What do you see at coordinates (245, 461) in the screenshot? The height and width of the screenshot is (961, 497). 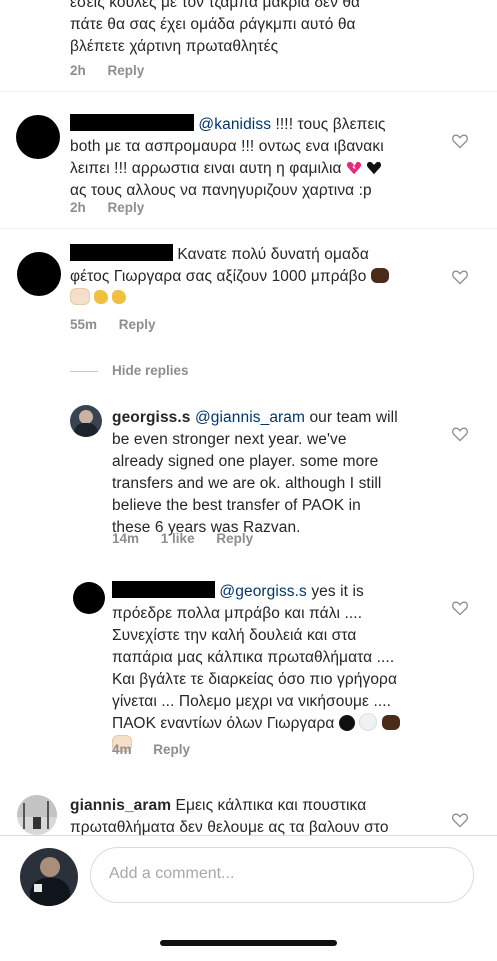 I see `comment-line: already signed one player. some more` at bounding box center [245, 461].